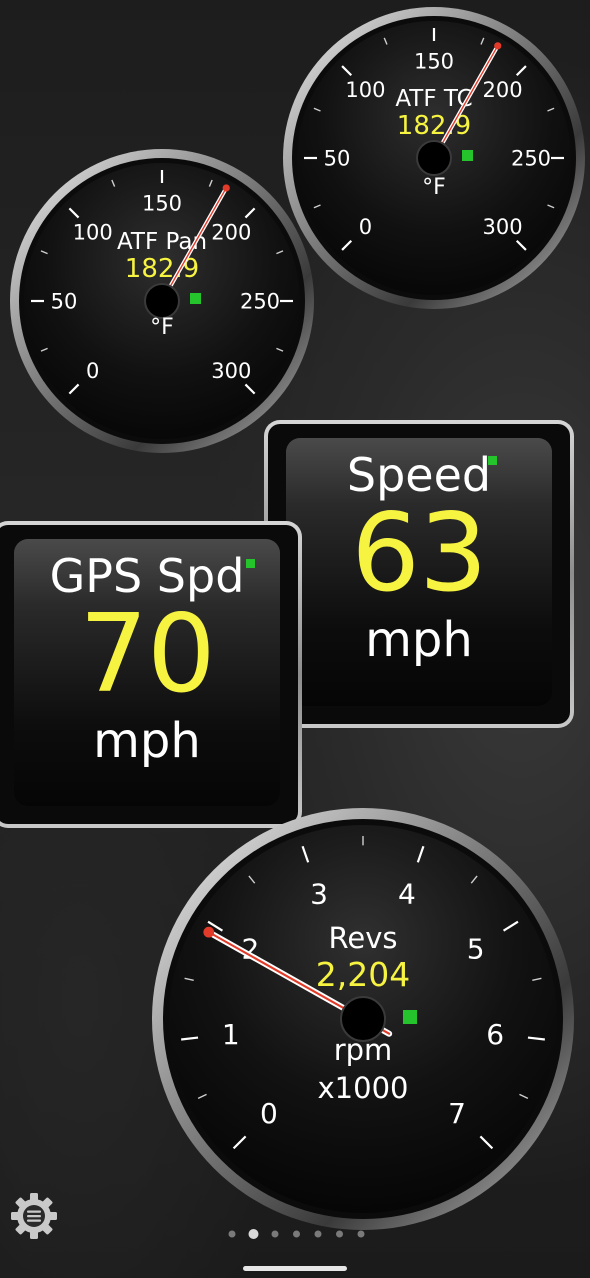  What do you see at coordinates (419, 475) in the screenshot?
I see `speed-title: Speed` at bounding box center [419, 475].